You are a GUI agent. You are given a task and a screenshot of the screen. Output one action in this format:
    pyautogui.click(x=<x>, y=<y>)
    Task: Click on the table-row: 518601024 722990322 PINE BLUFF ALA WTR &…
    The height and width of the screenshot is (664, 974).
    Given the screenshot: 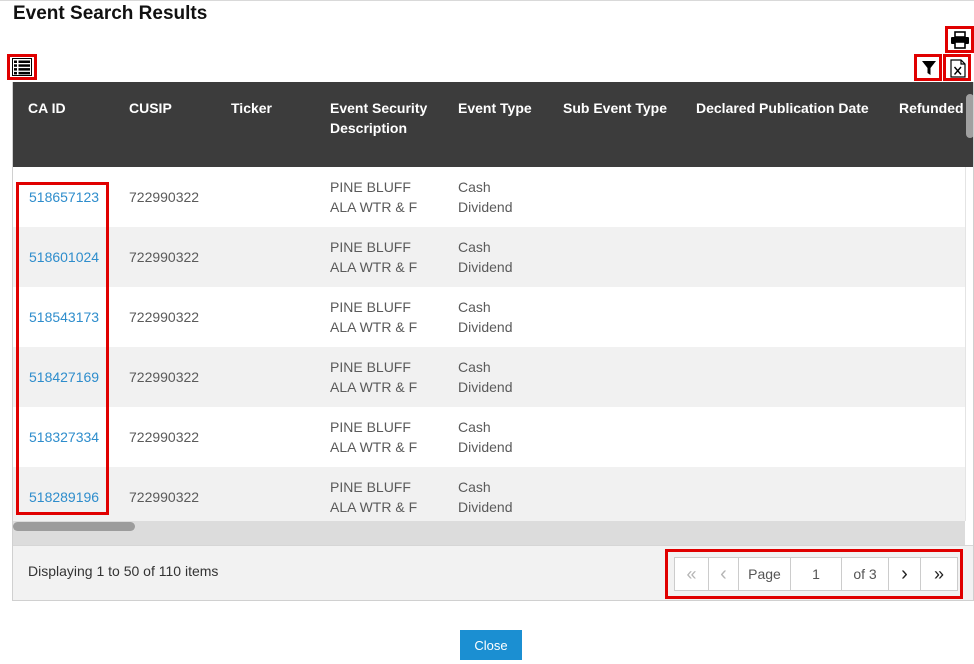 What is the action you would take?
    pyautogui.click(x=489, y=257)
    